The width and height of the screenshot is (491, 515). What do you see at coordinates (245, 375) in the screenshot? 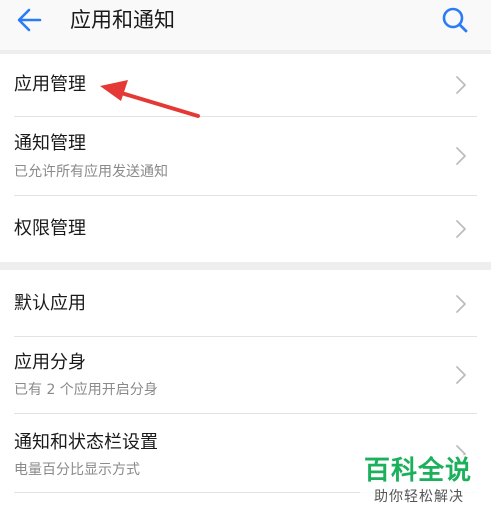
I see `list-item-app-twin: 应用分身 已有 2 个应用开启分身` at bounding box center [245, 375].